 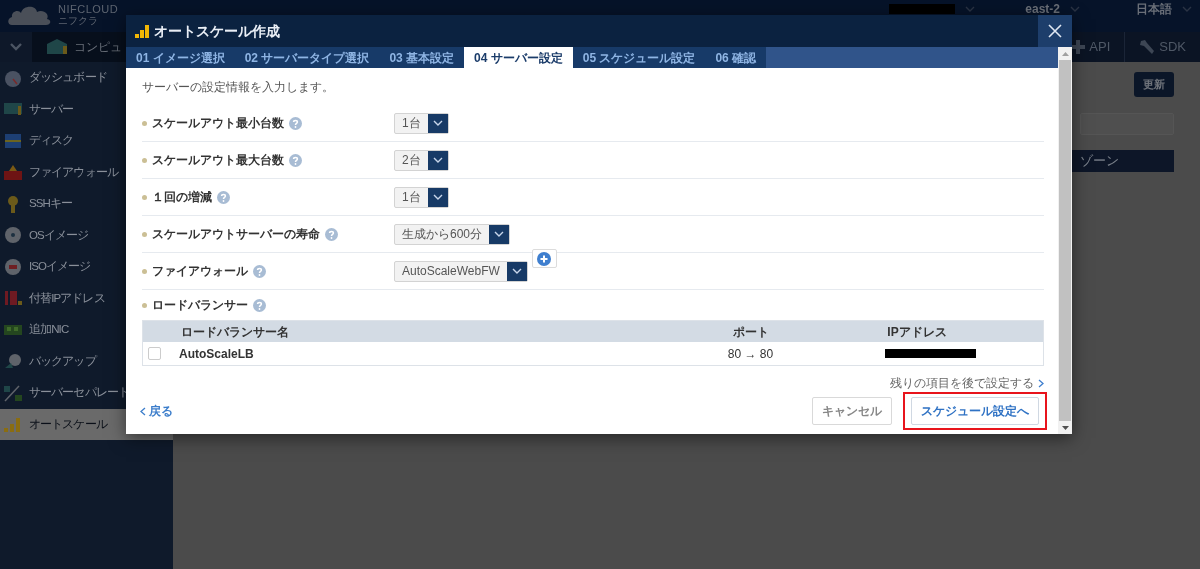 I want to click on chevron-right-icon, so click(x=1041, y=383).